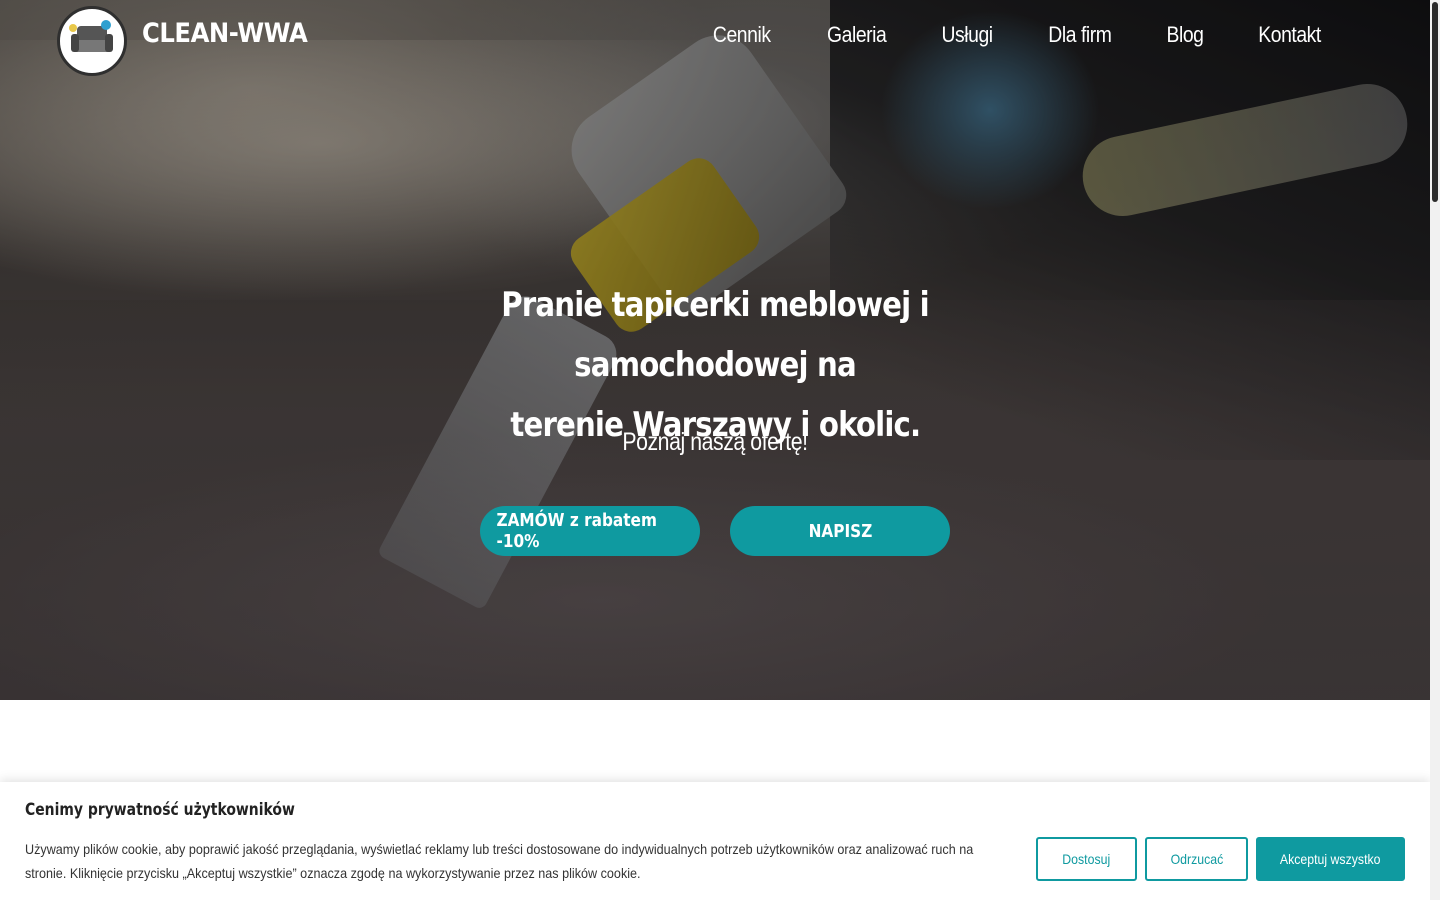 This screenshot has height=900, width=1440. Describe the element at coordinates (857, 35) in the screenshot. I see `nav-item-galeria: Galeria` at that location.